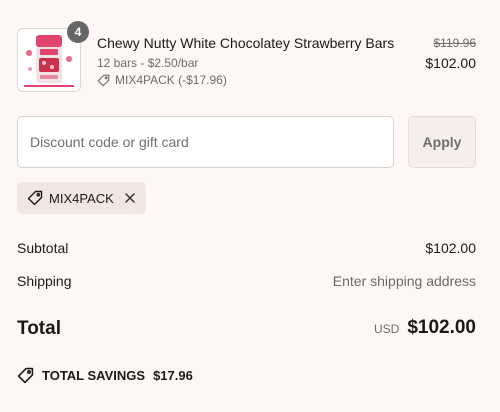 This screenshot has height=412, width=500. I want to click on total-amount-group: USD $102.00, so click(425, 328).